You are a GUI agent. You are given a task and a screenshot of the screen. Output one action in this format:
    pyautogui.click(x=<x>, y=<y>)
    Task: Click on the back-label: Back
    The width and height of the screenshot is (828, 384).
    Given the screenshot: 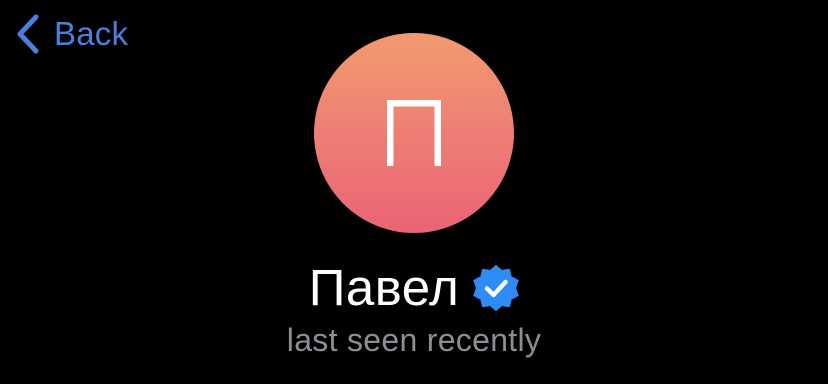 What is the action you would take?
    pyautogui.click(x=91, y=33)
    